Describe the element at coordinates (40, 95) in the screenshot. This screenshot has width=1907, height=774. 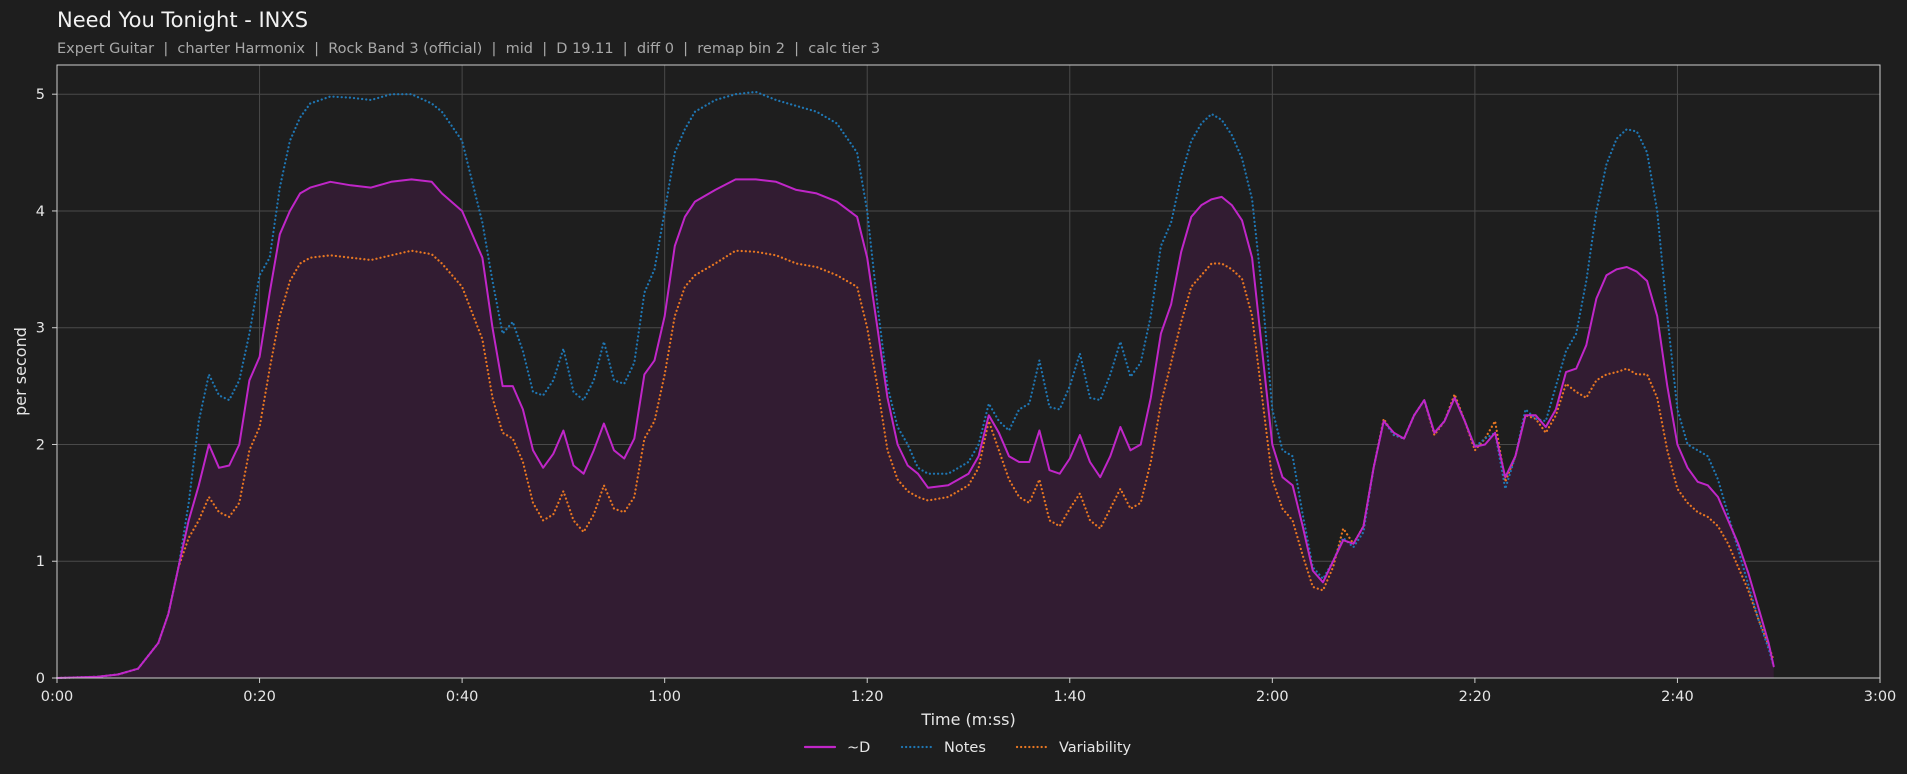
I see `y-tick-label: 5` at that location.